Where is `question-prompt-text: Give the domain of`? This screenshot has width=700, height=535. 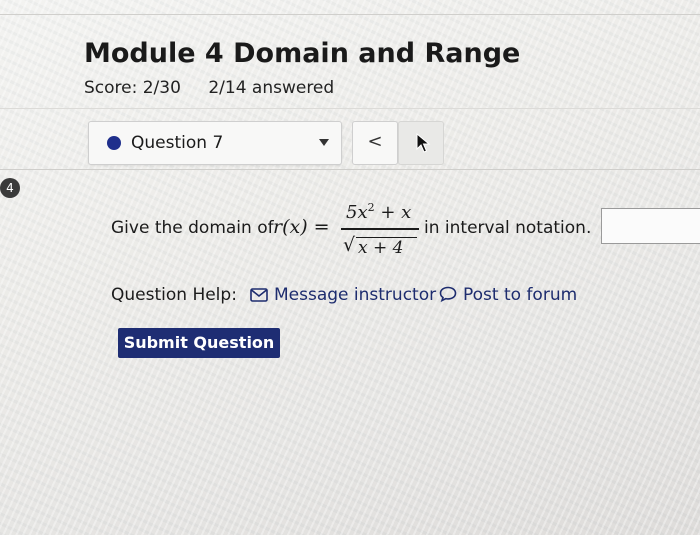 question-prompt-text: Give the domain of is located at coordinates (192, 228).